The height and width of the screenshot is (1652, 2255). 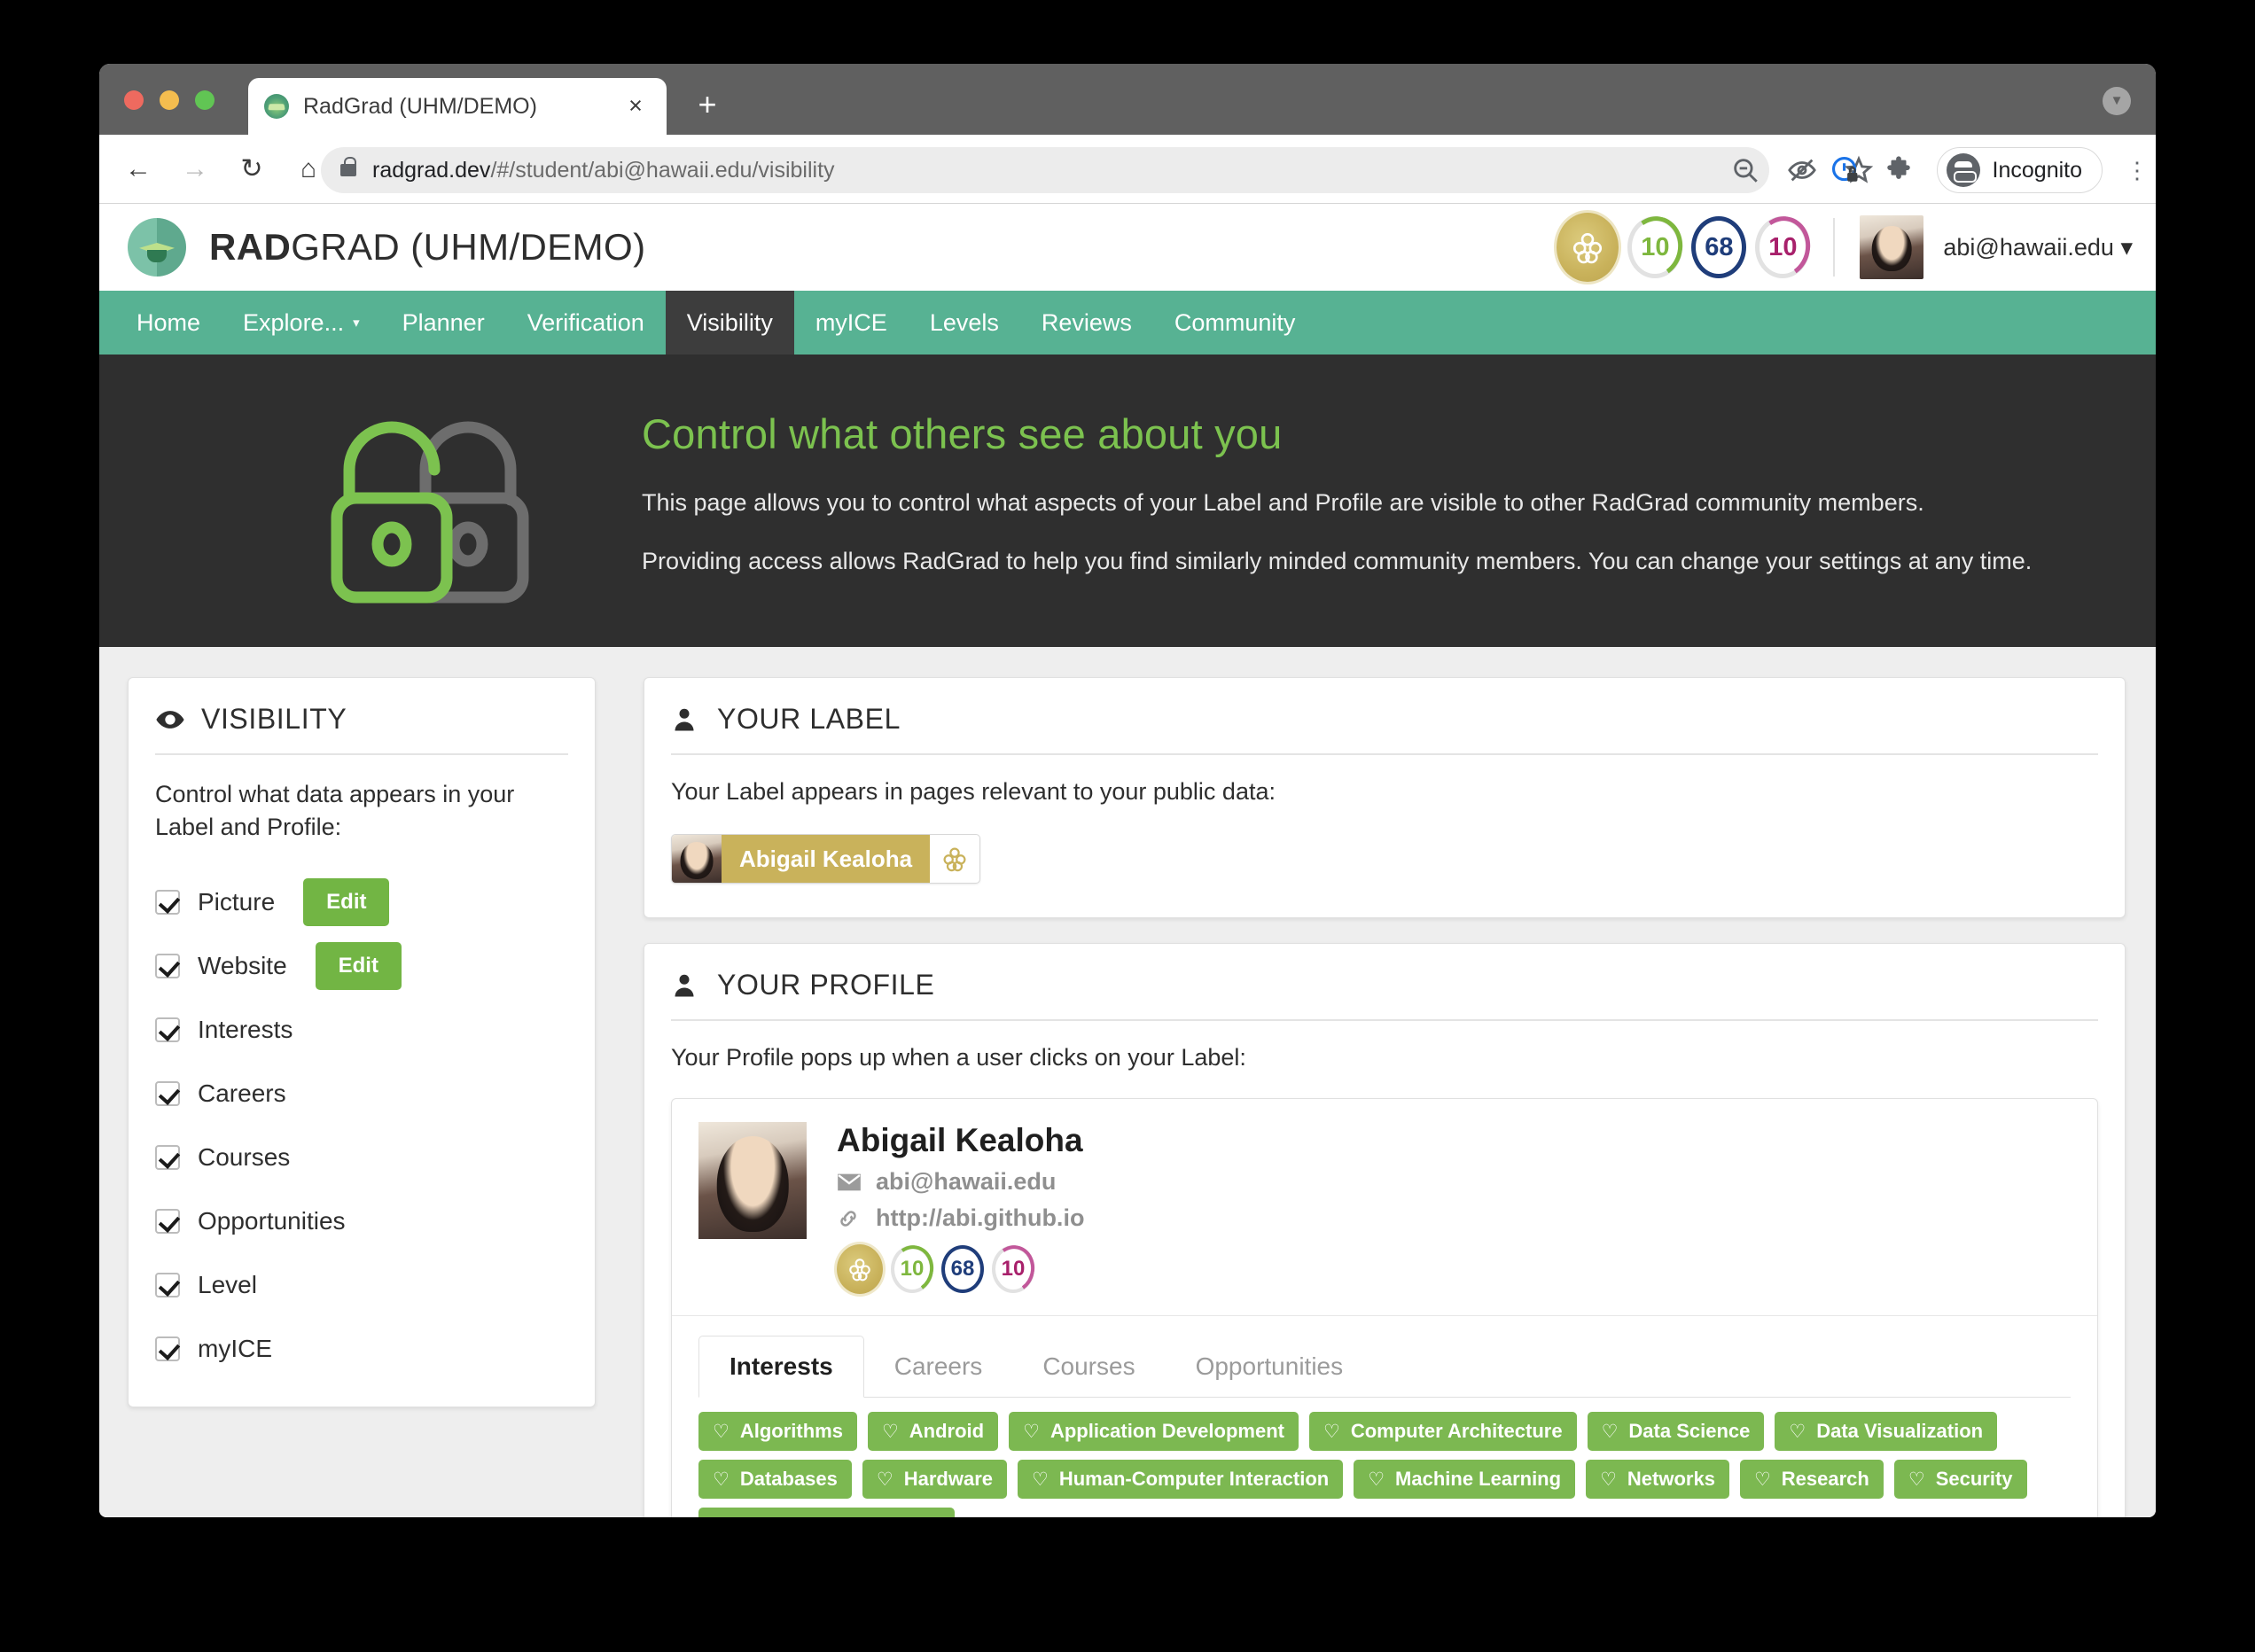 I want to click on interest-tag: ♡ Human-Computer Interaction, so click(x=1181, y=1479).